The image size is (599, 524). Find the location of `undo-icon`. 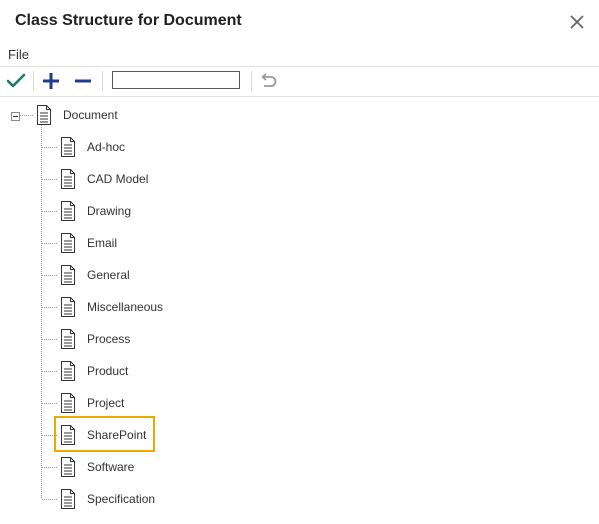

undo-icon is located at coordinates (269, 80).